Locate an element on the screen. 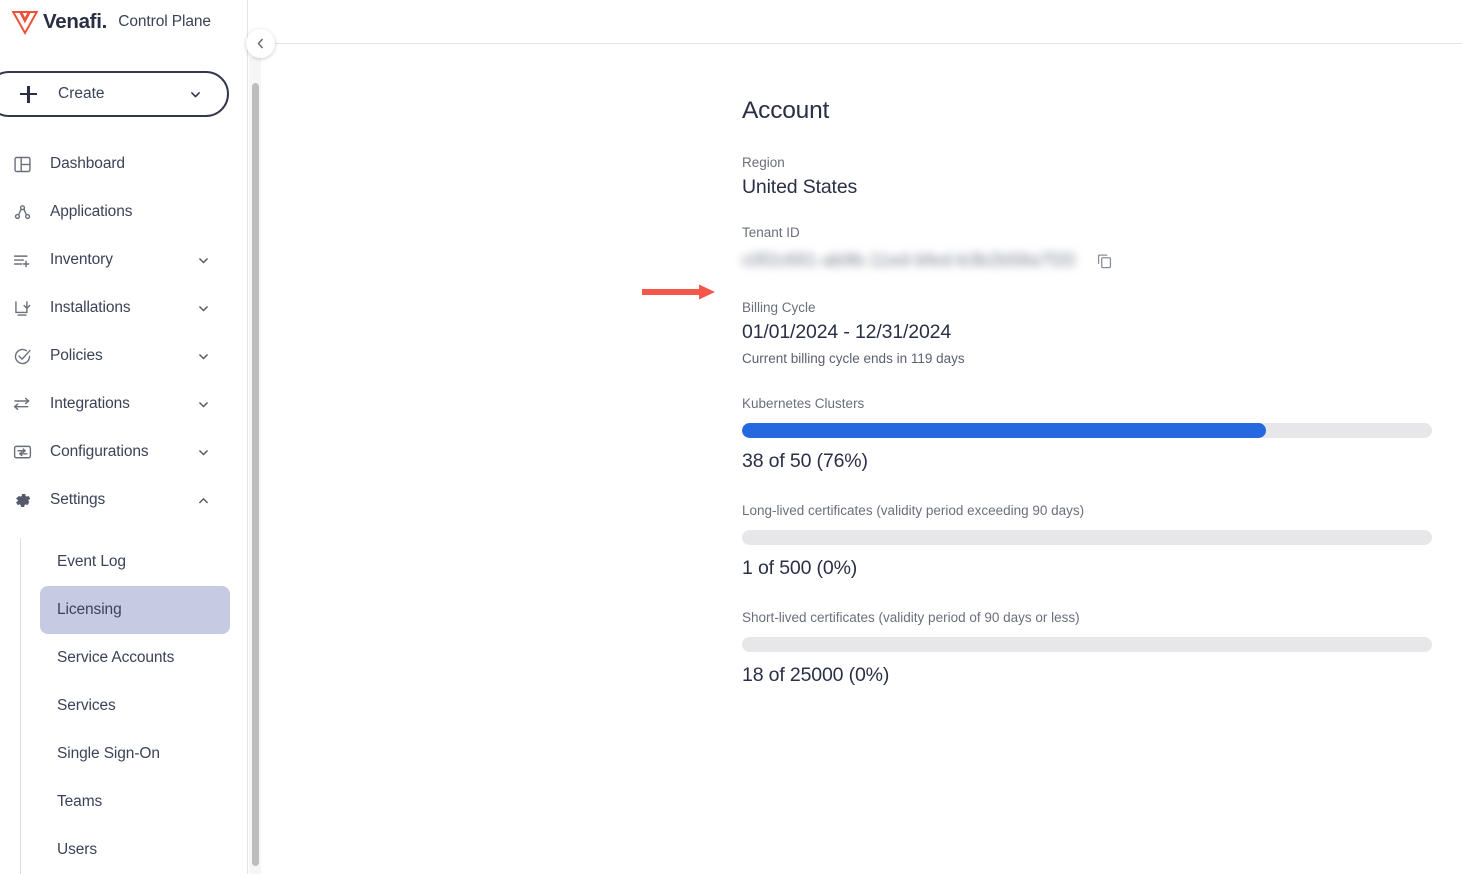 Image resolution: width=1462 pixels, height=874 pixels. sidebar-item-settings: Settings is located at coordinates (120, 500).